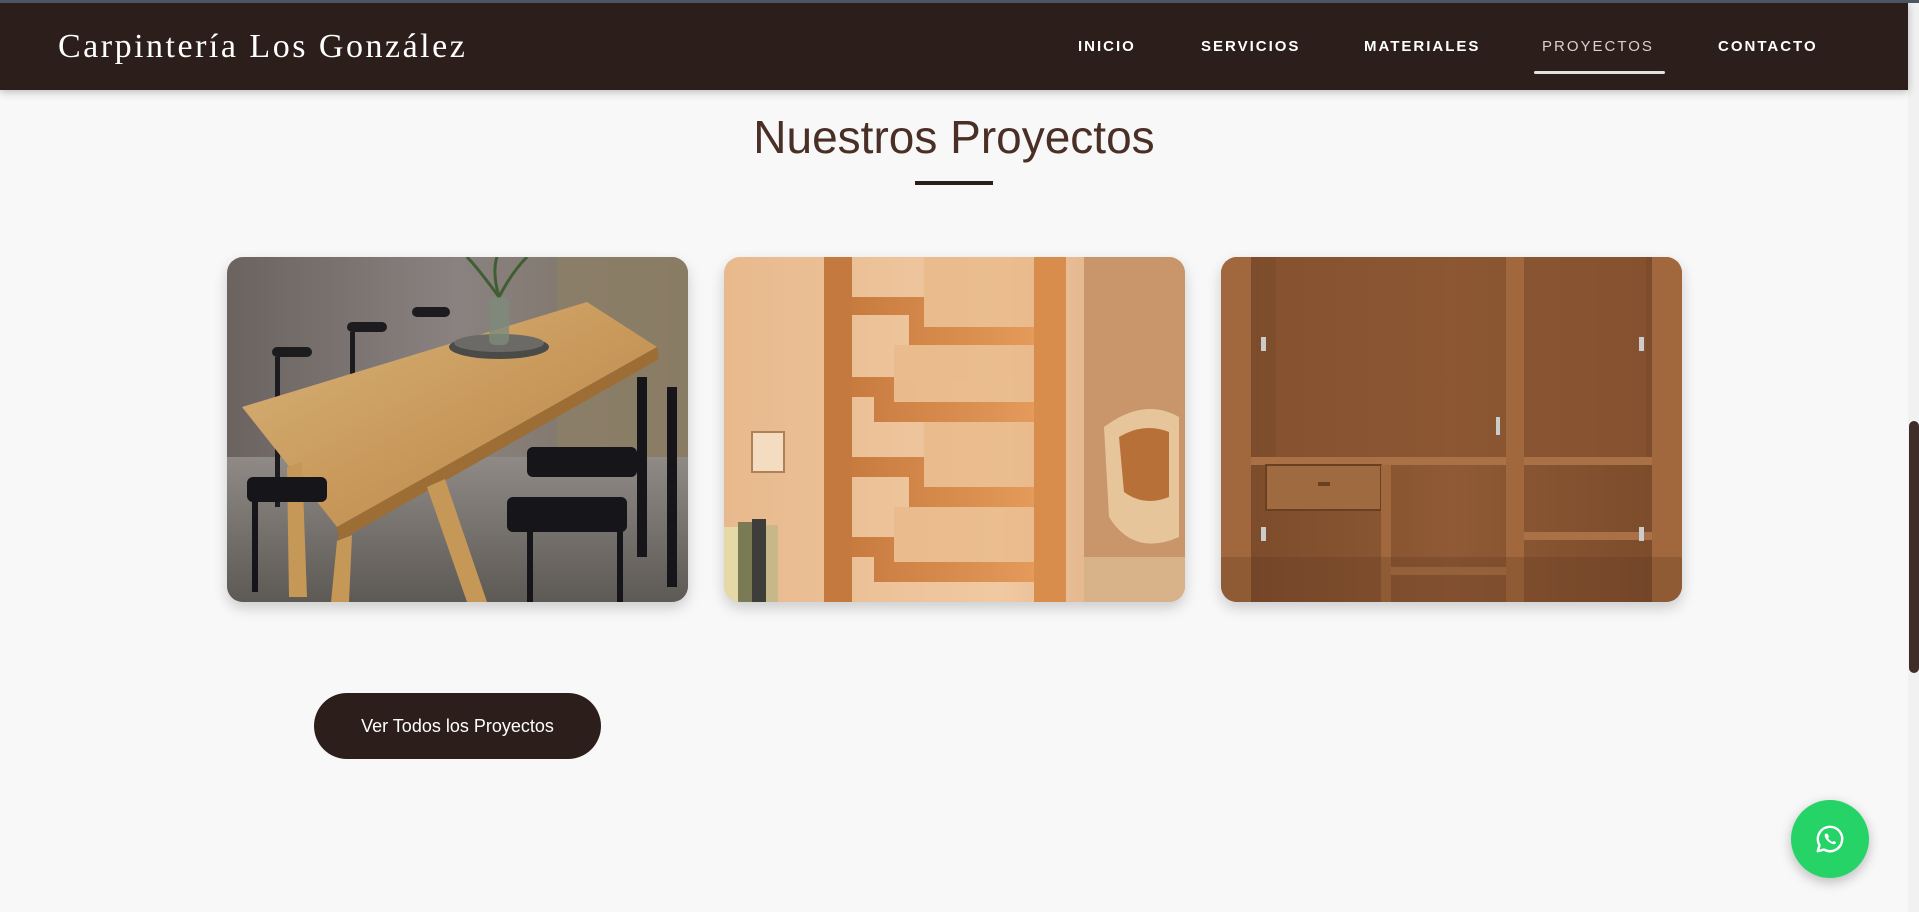 This screenshot has height=912, width=1919. What do you see at coordinates (1422, 46) in the screenshot?
I see `nav-item-materiales: MATERIALES` at bounding box center [1422, 46].